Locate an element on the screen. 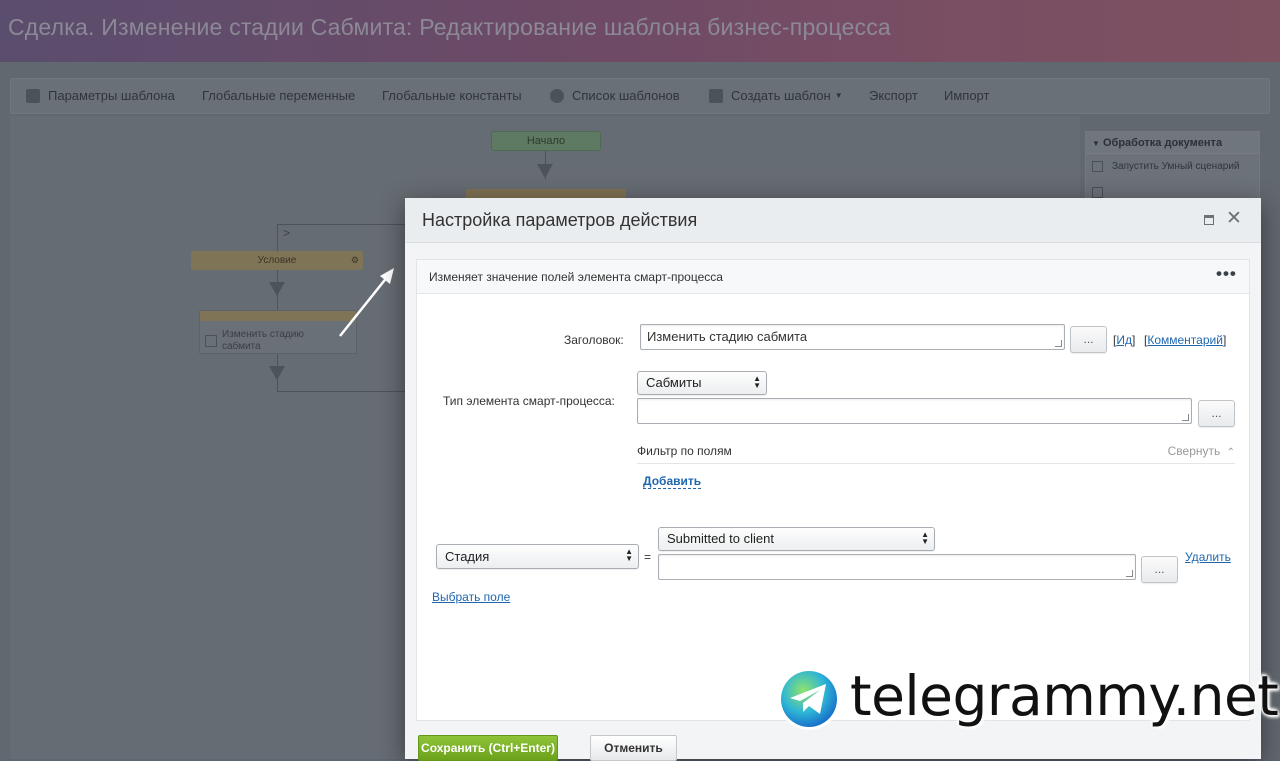  stage-select-value: Submitted to client is located at coordinates (720, 538).